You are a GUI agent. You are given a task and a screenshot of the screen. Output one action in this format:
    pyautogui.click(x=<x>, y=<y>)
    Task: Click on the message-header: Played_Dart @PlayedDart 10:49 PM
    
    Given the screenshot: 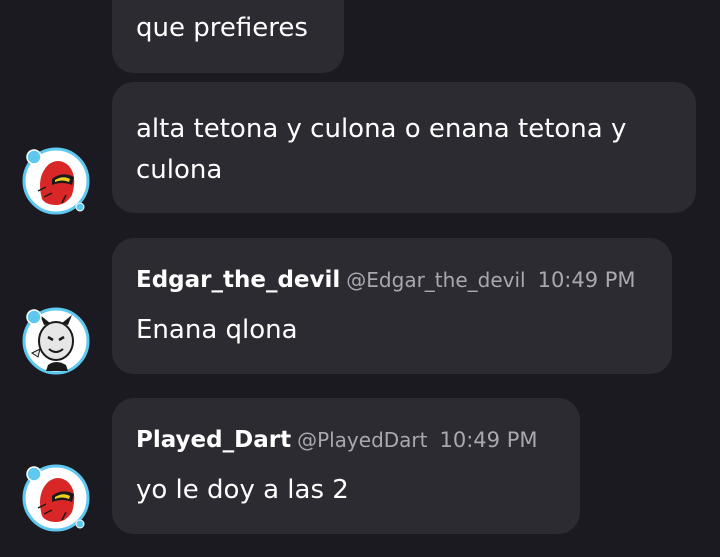 What is the action you would take?
    pyautogui.click(x=336, y=441)
    